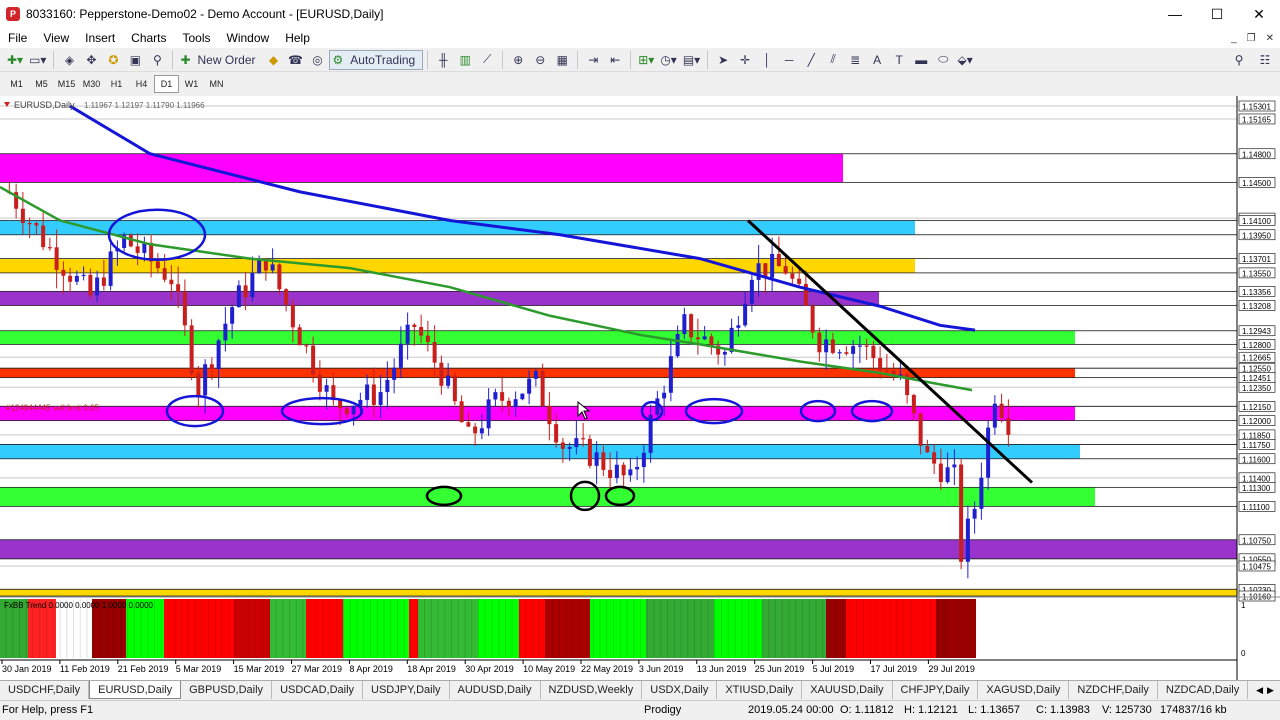  Describe the element at coordinates (661, 669) in the screenshot. I see `date-axis-label: 3 Jun 2019` at that location.